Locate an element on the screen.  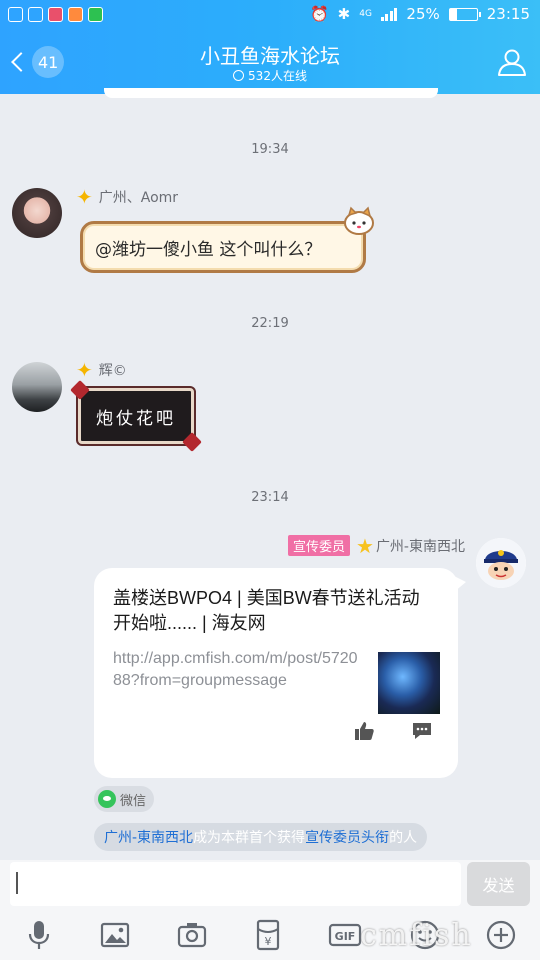
red-packet-button: ¥ is located at coordinates (268, 935).